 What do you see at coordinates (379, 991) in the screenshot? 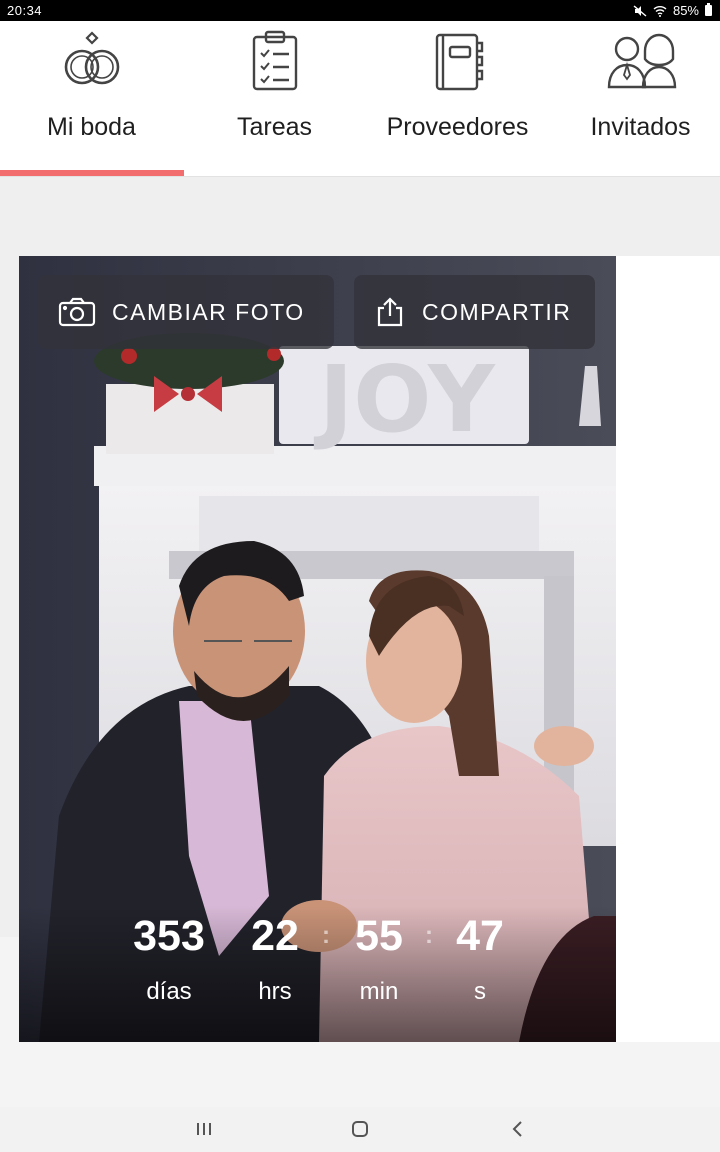
I see `countdown-minutes-label: min` at bounding box center [379, 991].